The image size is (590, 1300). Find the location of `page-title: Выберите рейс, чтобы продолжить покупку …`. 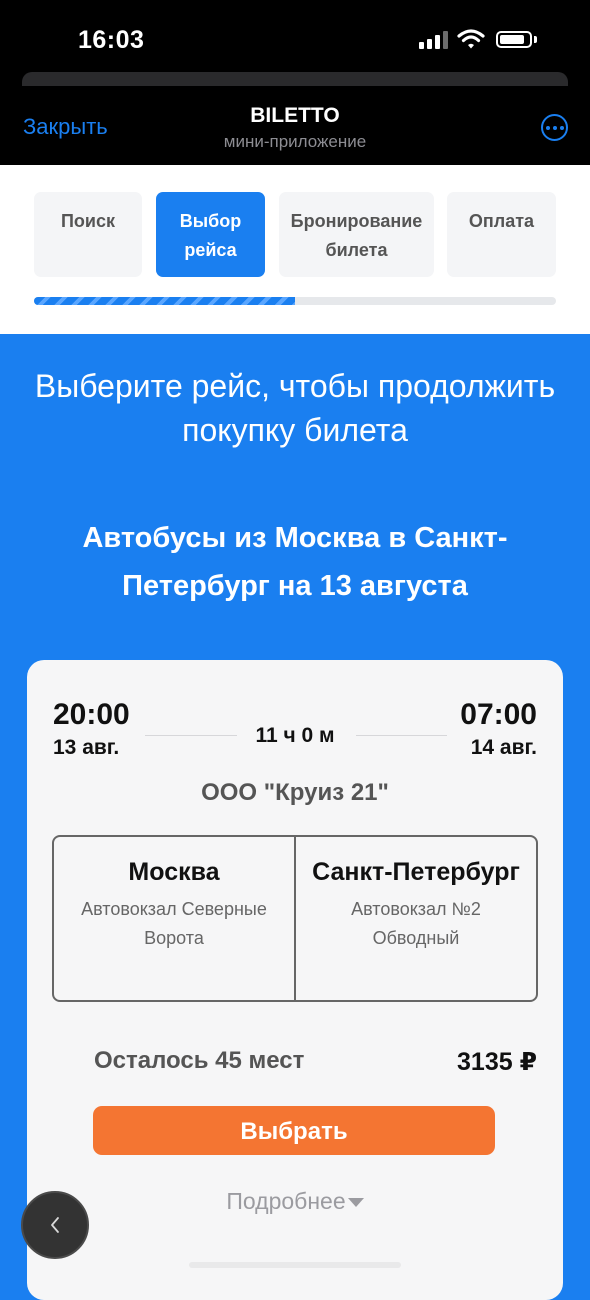

page-title: Выберите рейс, чтобы продолжить покупку … is located at coordinates (295, 408).